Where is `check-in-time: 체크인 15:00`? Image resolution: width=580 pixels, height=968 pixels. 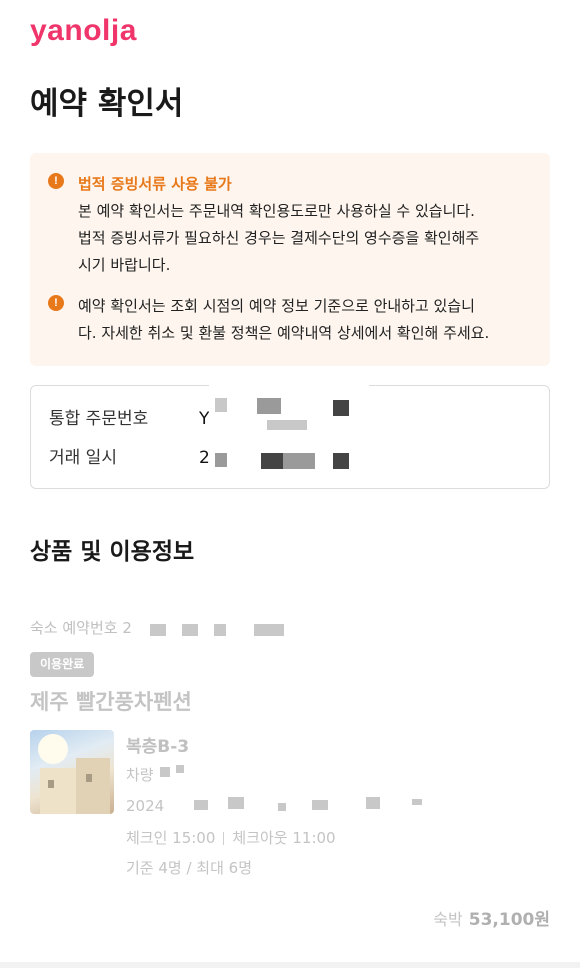 check-in-time: 체크인 15:00 is located at coordinates (171, 838).